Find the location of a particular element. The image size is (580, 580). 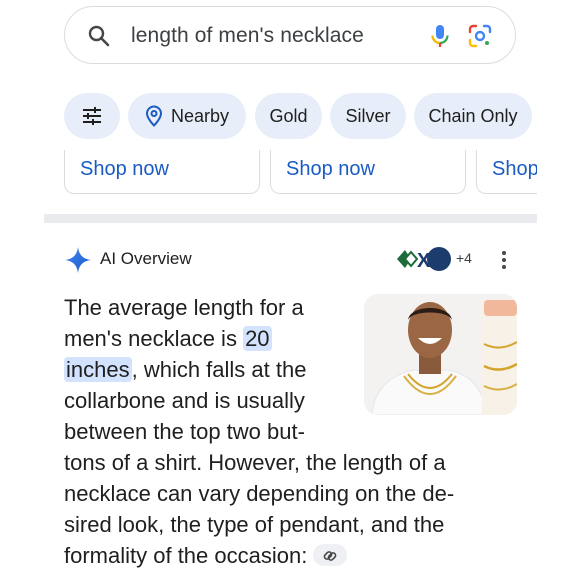

microphone-icon is located at coordinates (440, 36).